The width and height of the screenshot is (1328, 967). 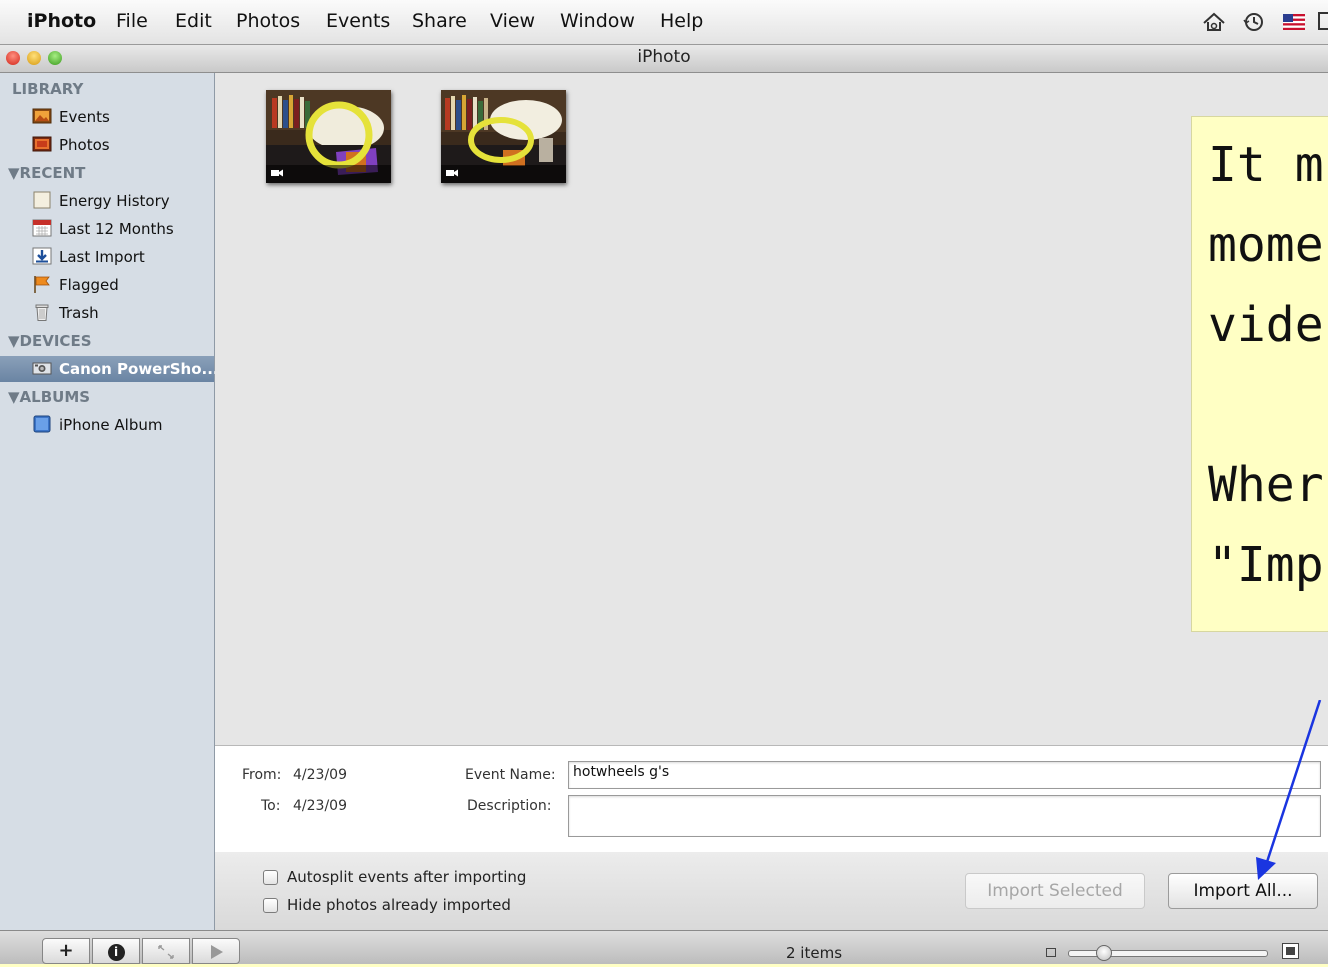 I want to click on menu-edit: Edit, so click(x=193, y=21).